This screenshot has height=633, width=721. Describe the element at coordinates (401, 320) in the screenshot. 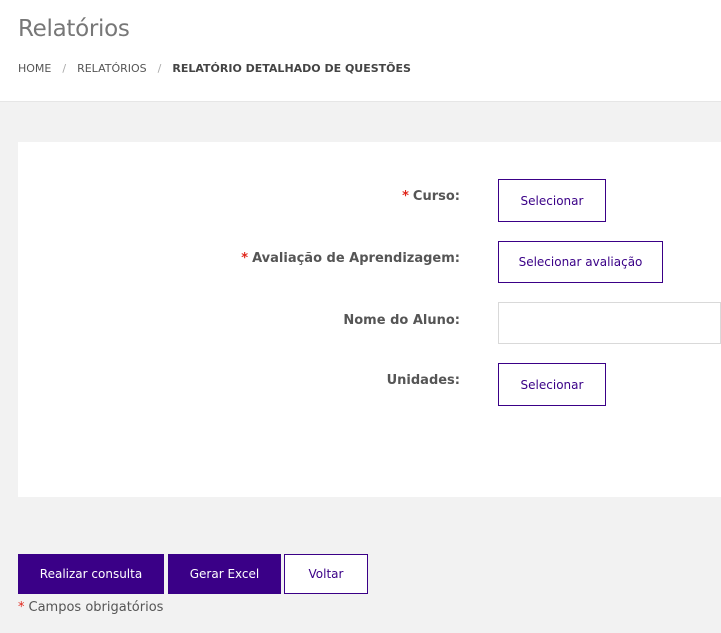

I see `nome-aluno-label: Nome do Aluno:` at that location.